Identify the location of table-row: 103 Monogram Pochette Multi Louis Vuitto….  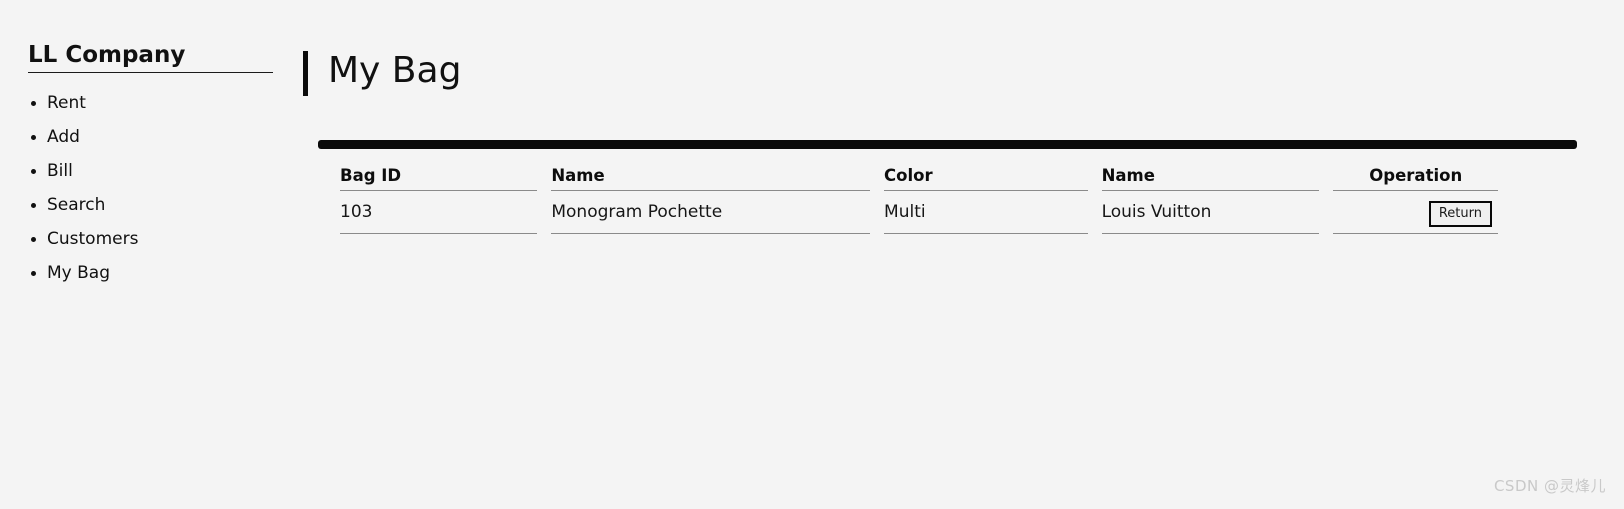
(919, 212).